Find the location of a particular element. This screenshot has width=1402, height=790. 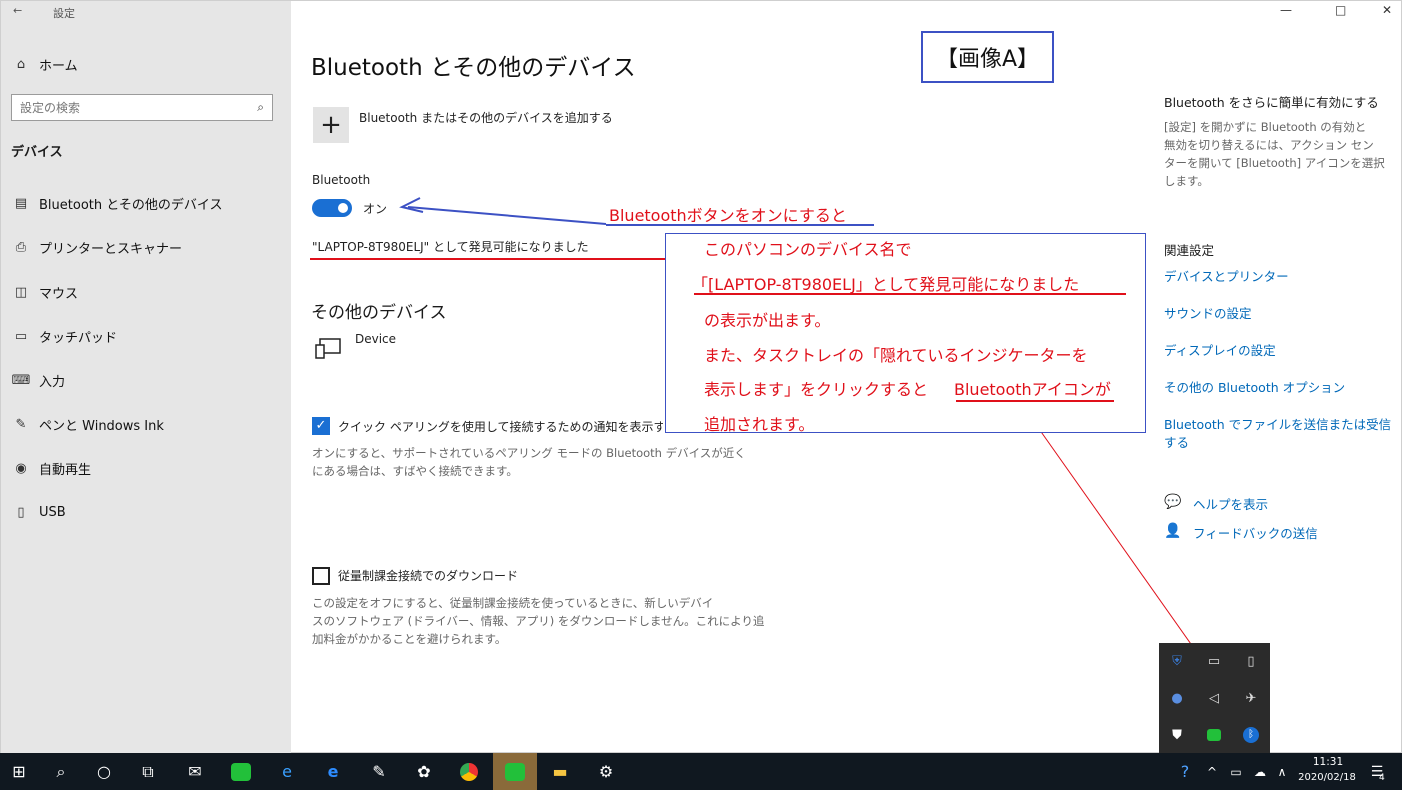

paint-icon: ✿ is located at coordinates (424, 771).